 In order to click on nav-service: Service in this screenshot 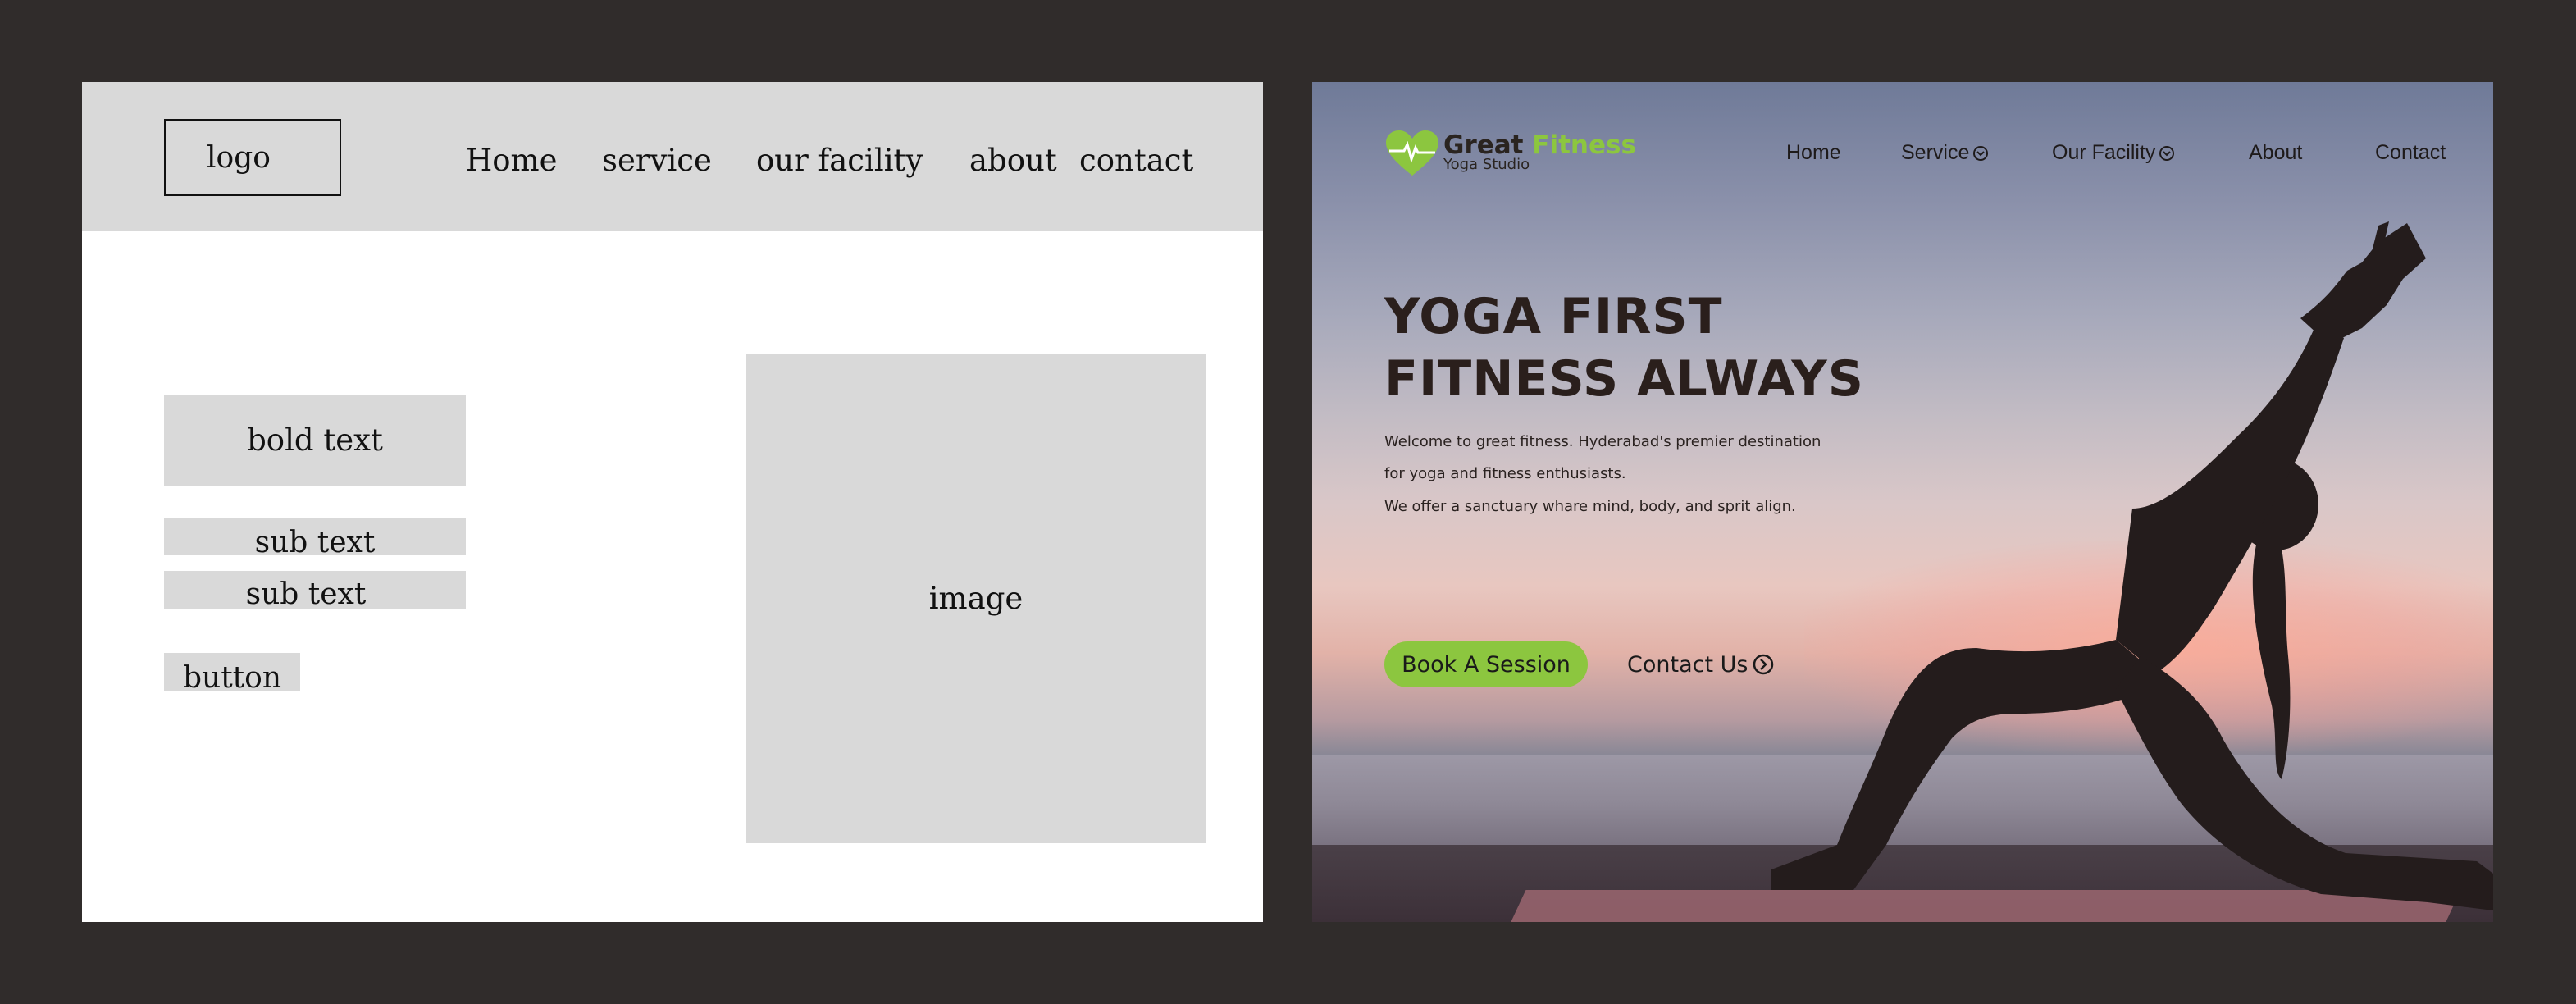, I will do `click(1945, 153)`.